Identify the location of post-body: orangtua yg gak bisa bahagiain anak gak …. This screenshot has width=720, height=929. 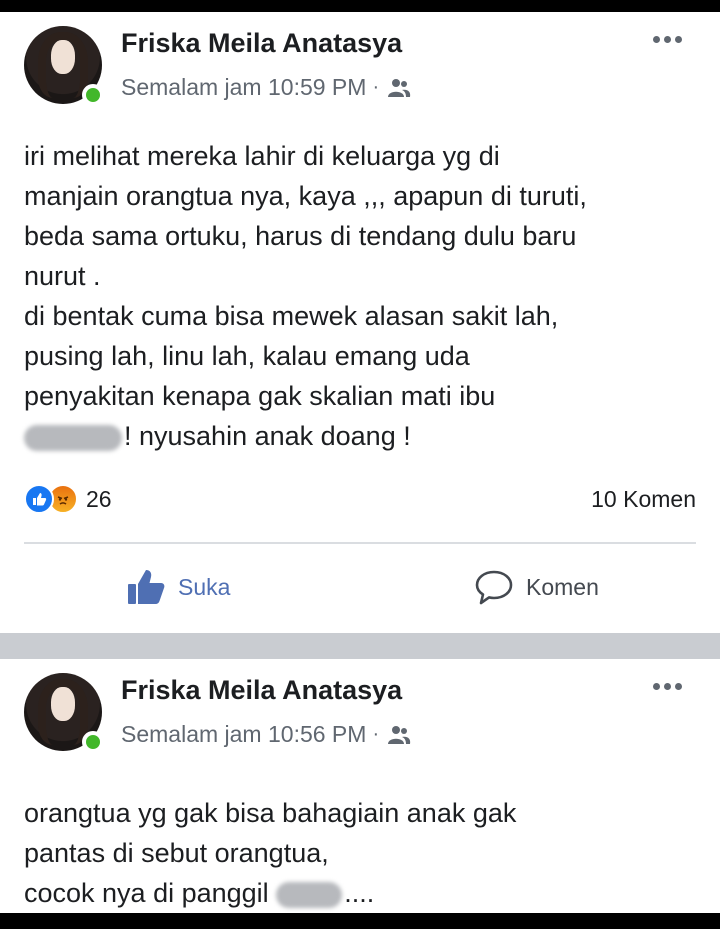
(362, 853).